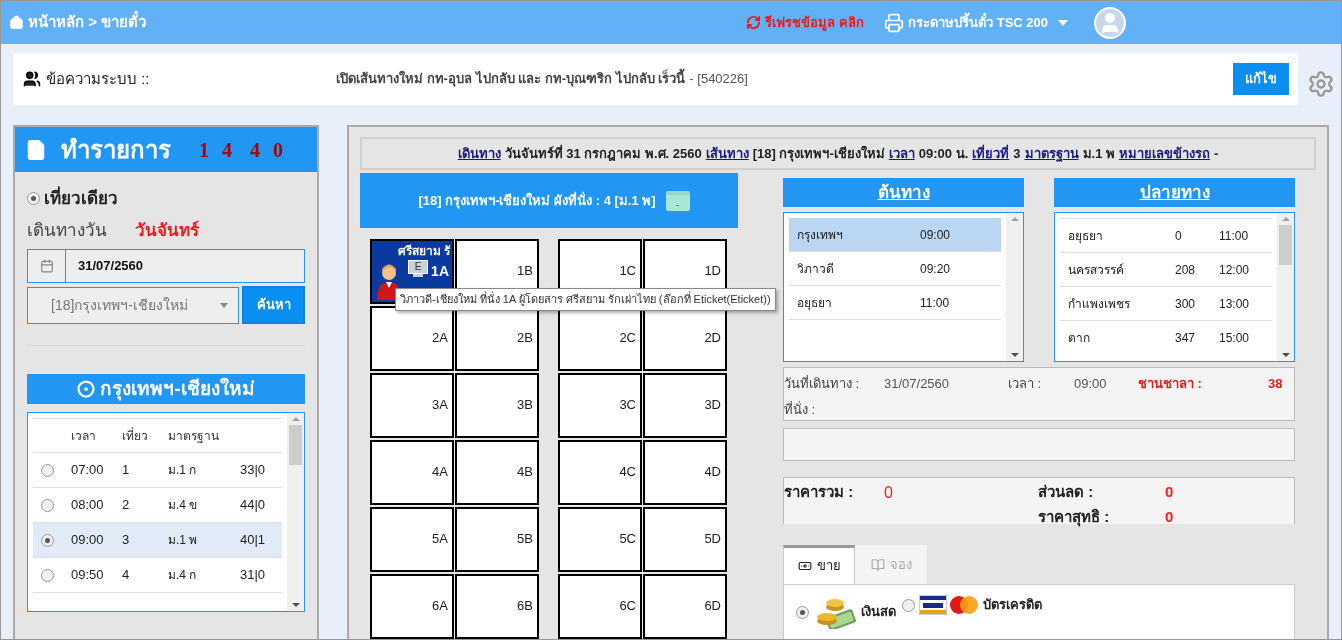  What do you see at coordinates (585, 299) in the screenshot?
I see `tooltip: วิภาวดี-เชียงใหม่ ที่นั่ง 1A ผู้โดยสาร ศรีสยาม รักเผ่าไทย (ล๊อกที่ Eticket(Eticket))` at bounding box center [585, 299].